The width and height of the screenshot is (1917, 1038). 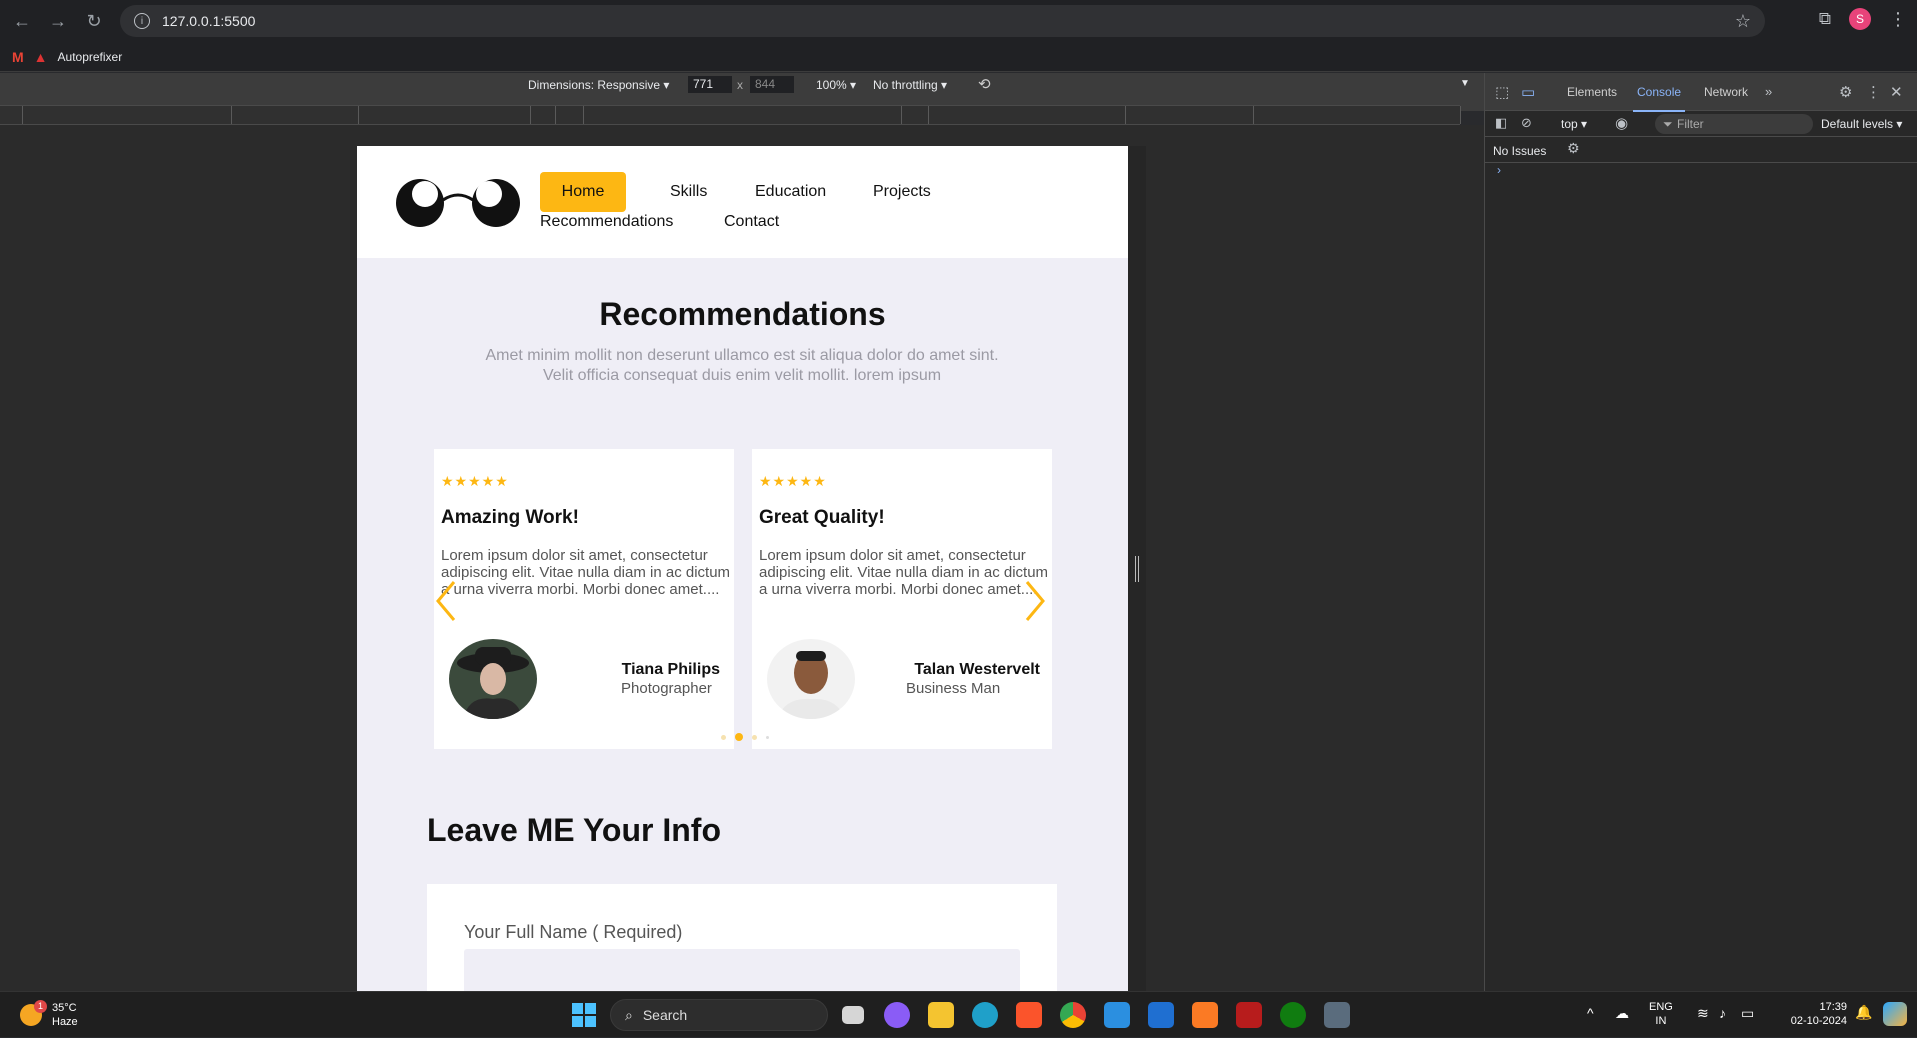 What do you see at coordinates (1896, 92) in the screenshot?
I see `close-devtools-icon: ✕` at bounding box center [1896, 92].